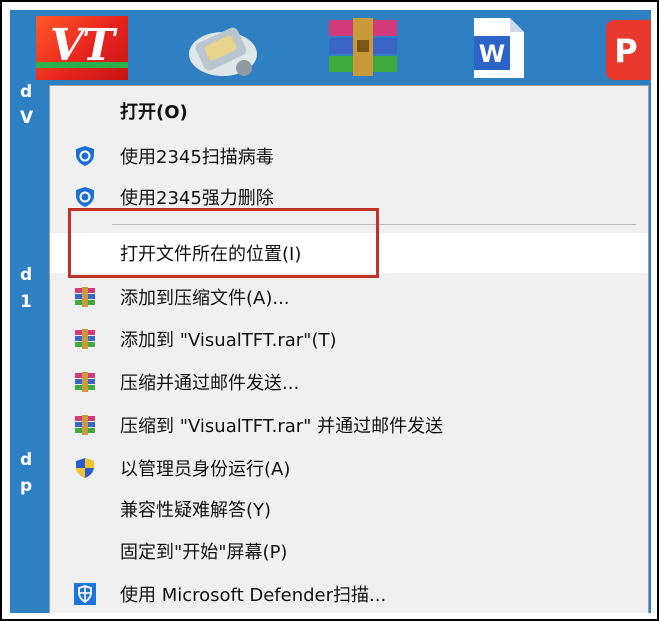 The height and width of the screenshot is (621, 659). I want to click on menu-item-label: 添加到 "VisualTFT.rar"(T), so click(228, 340).